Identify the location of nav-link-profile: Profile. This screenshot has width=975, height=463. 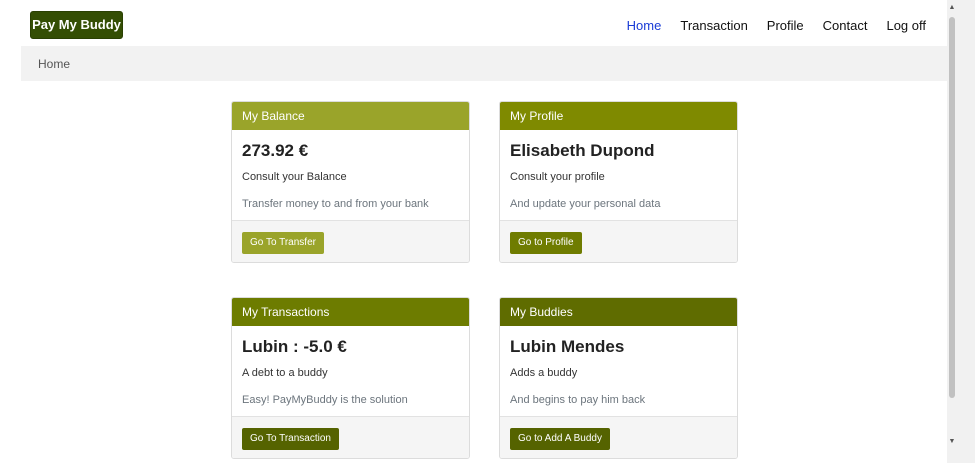
(785, 25).